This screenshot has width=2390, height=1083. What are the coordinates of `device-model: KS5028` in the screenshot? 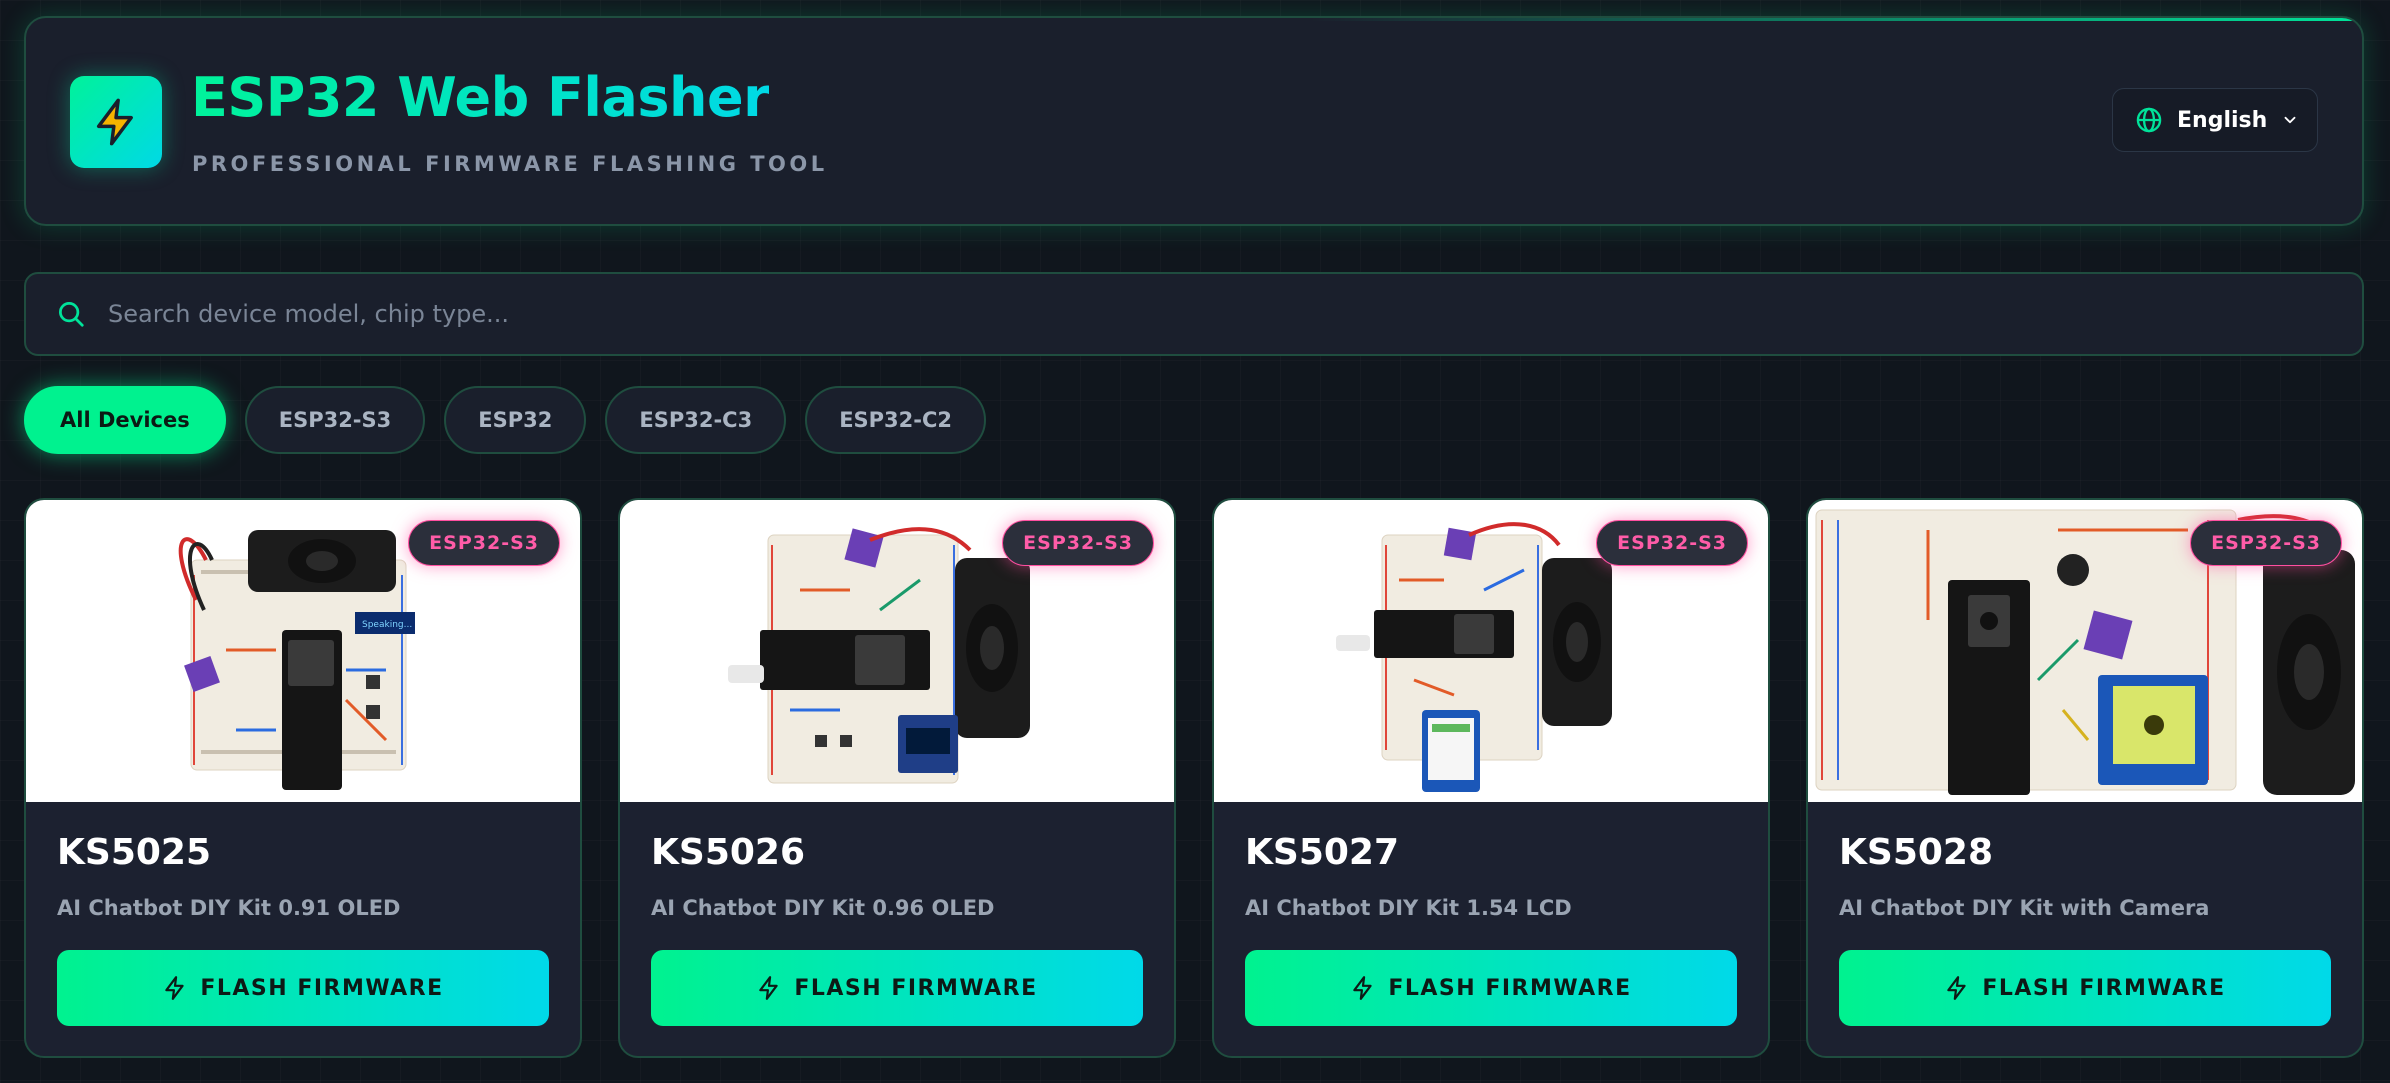 It's located at (1916, 852).